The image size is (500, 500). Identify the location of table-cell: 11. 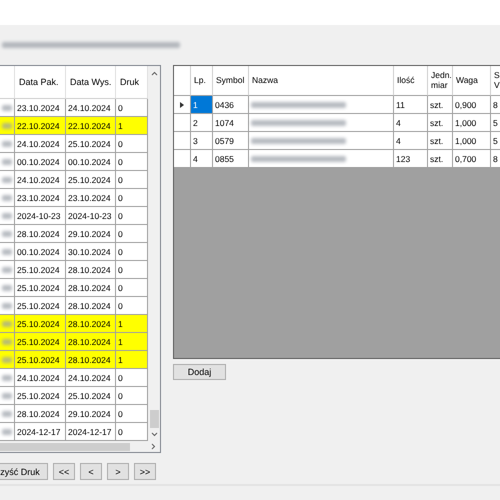
(411, 105).